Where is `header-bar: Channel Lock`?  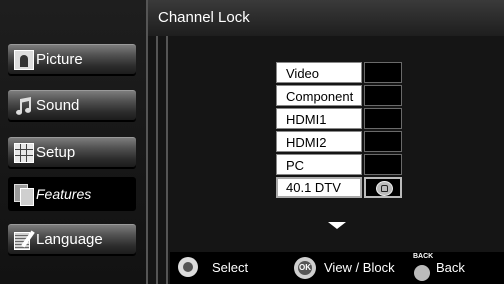 header-bar: Channel Lock is located at coordinates (325, 18).